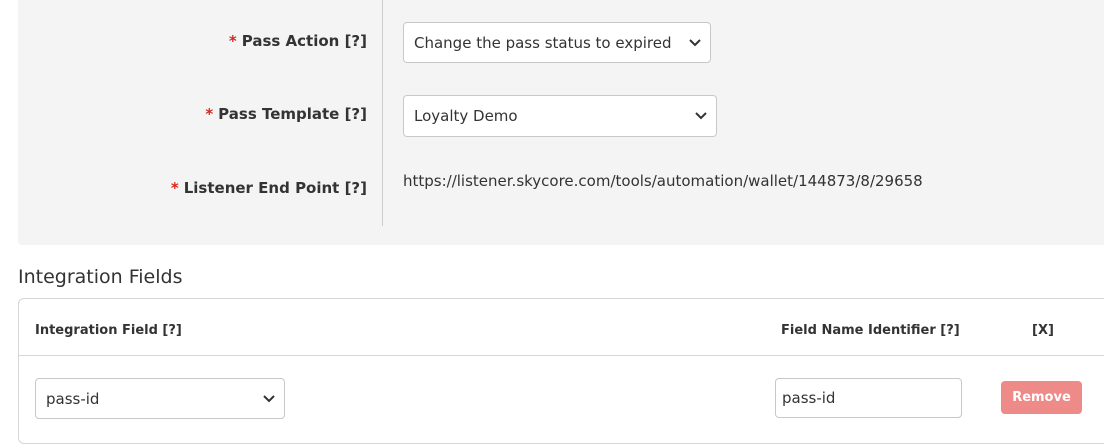  Describe the element at coordinates (561, 355) in the screenshot. I see `table-header-divider` at that location.